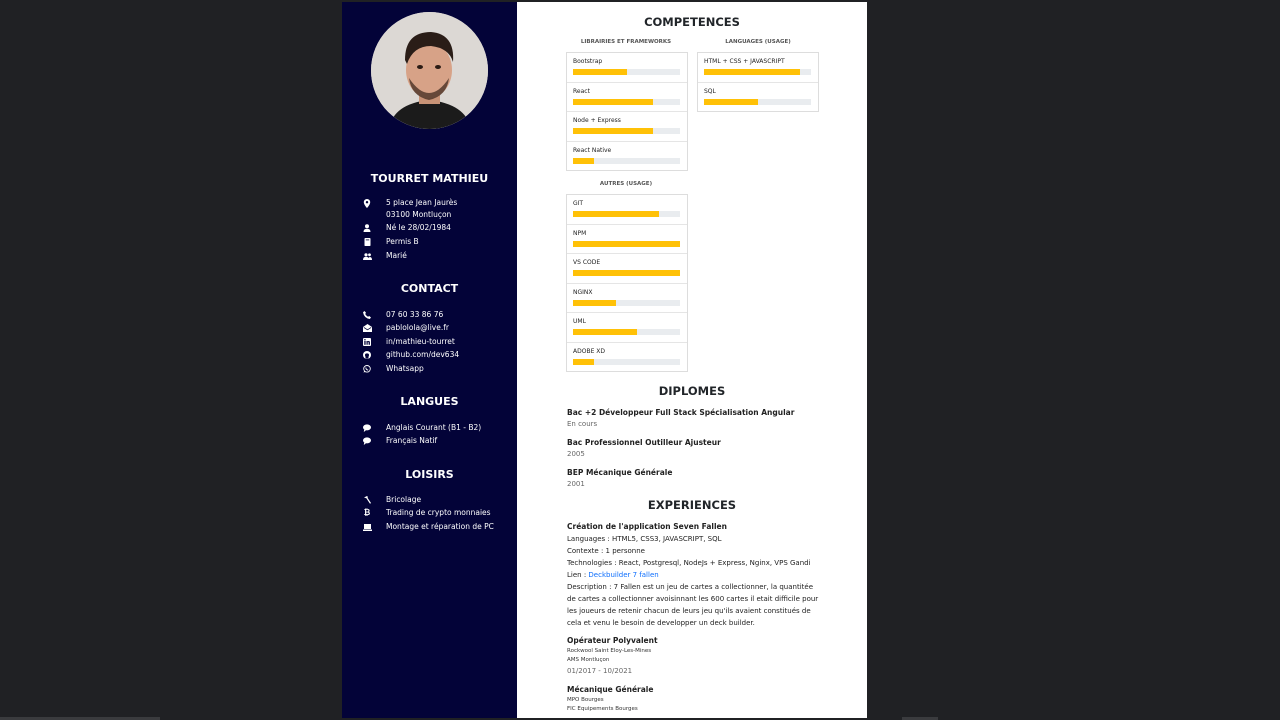 The image size is (1280, 720). Describe the element at coordinates (587, 262) in the screenshot. I see `skill-name: VS CODE` at that location.